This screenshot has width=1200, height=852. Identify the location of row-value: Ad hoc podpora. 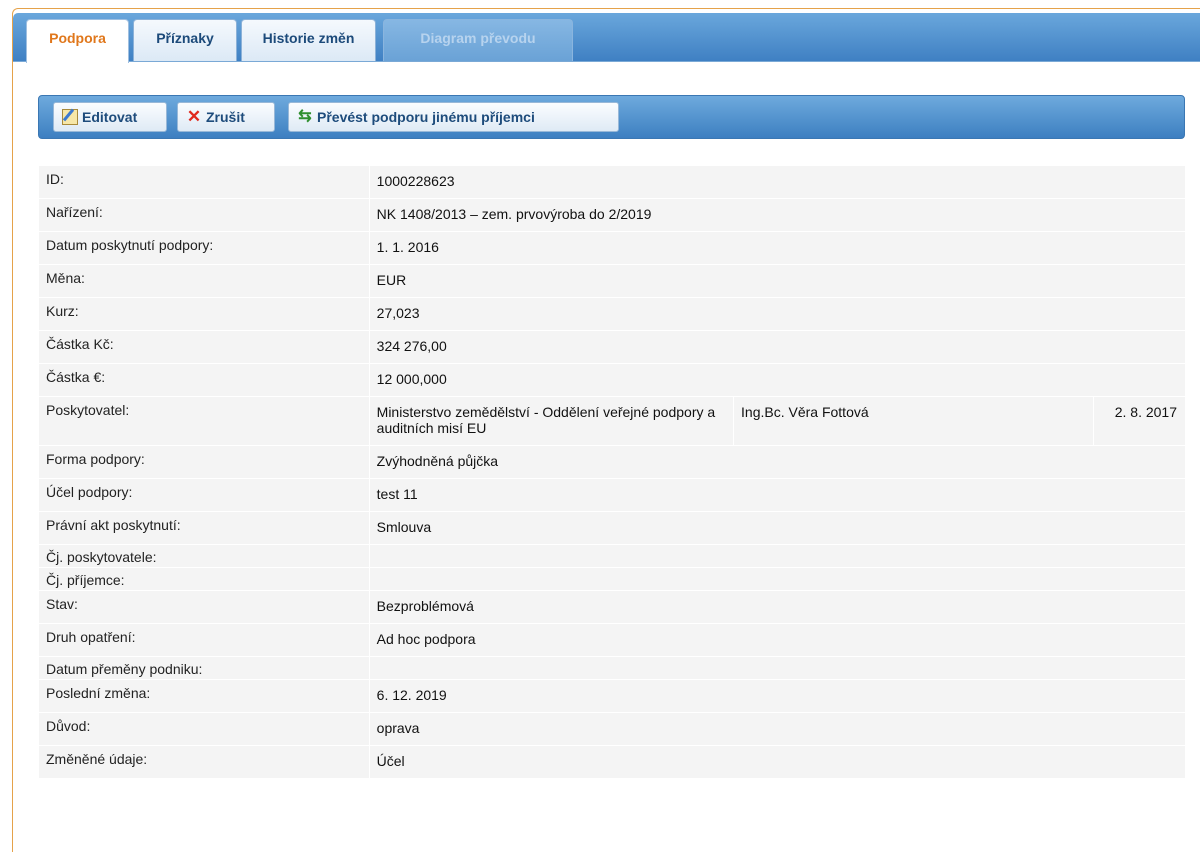
(777, 640).